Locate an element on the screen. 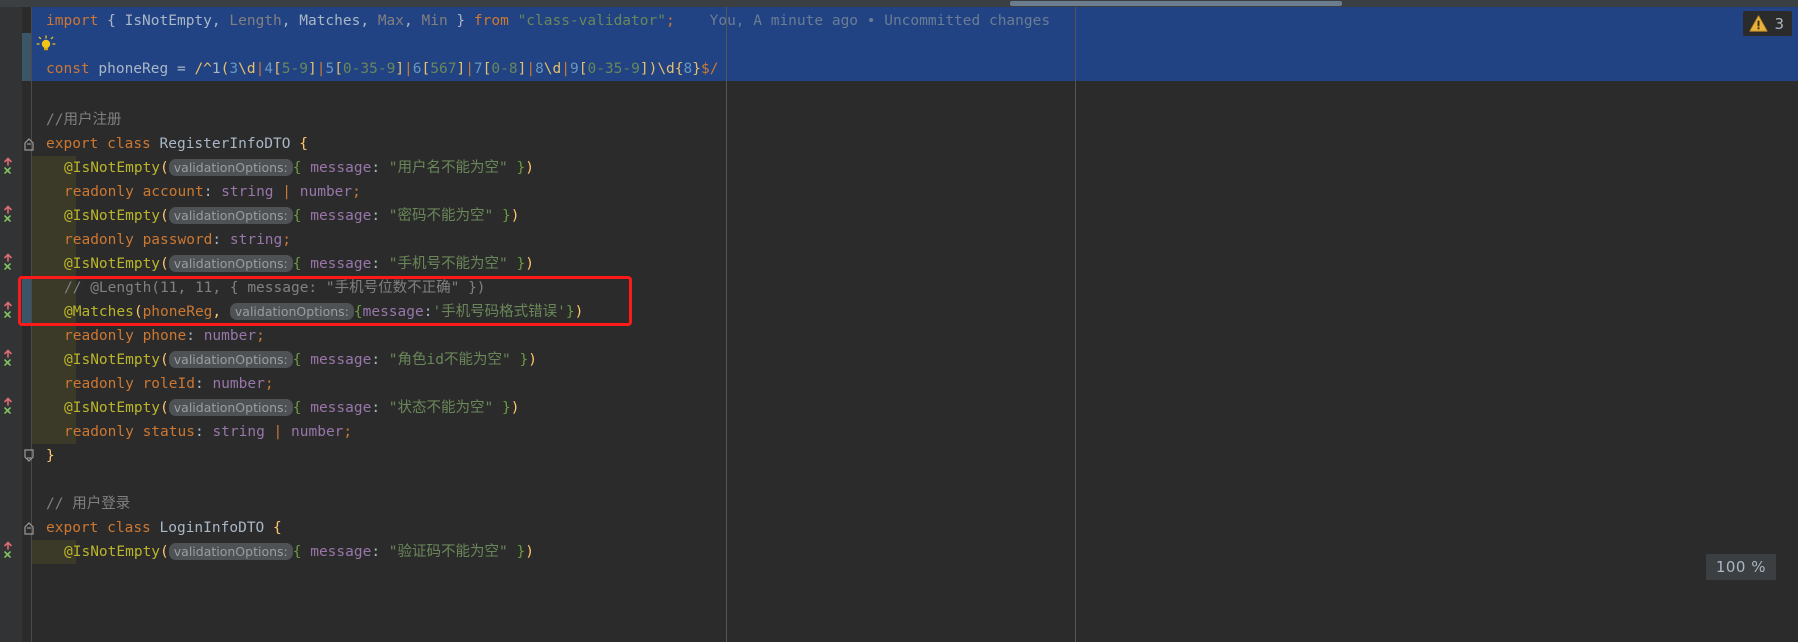  code-token: 6 is located at coordinates (417, 69).